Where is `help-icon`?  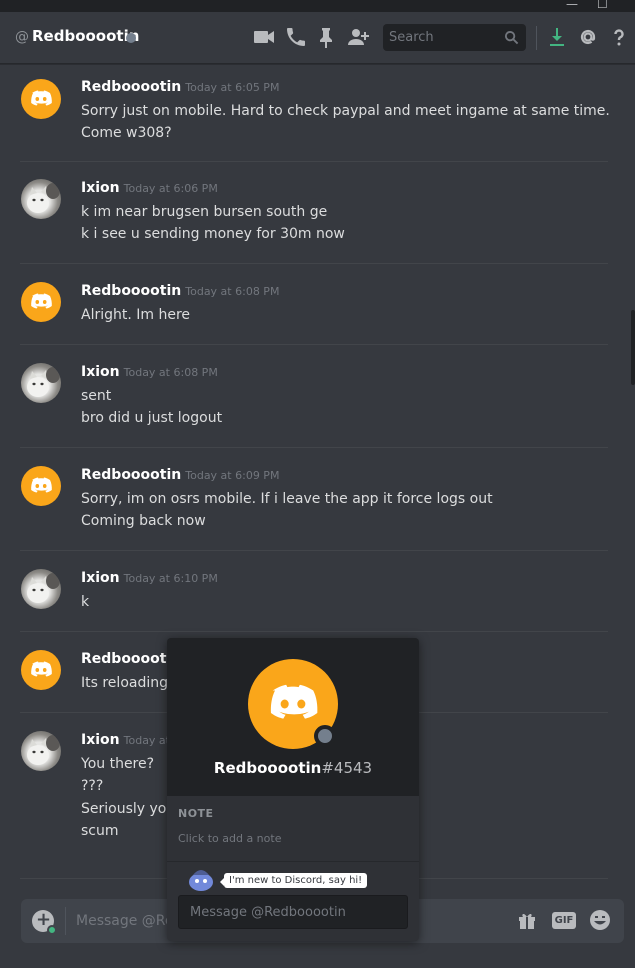
help-icon is located at coordinates (619, 37).